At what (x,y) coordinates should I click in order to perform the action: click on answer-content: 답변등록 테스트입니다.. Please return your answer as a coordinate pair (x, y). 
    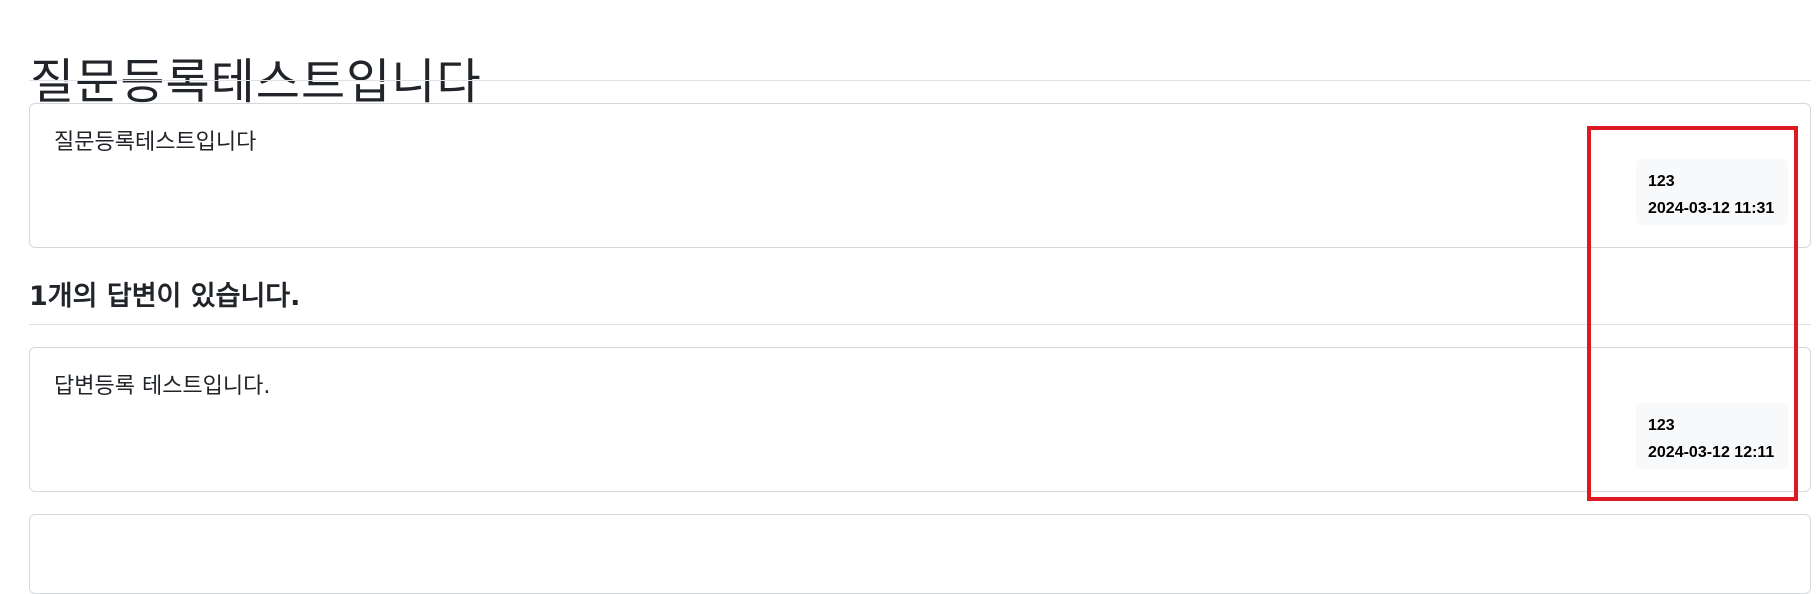
    Looking at the image, I should click on (162, 386).